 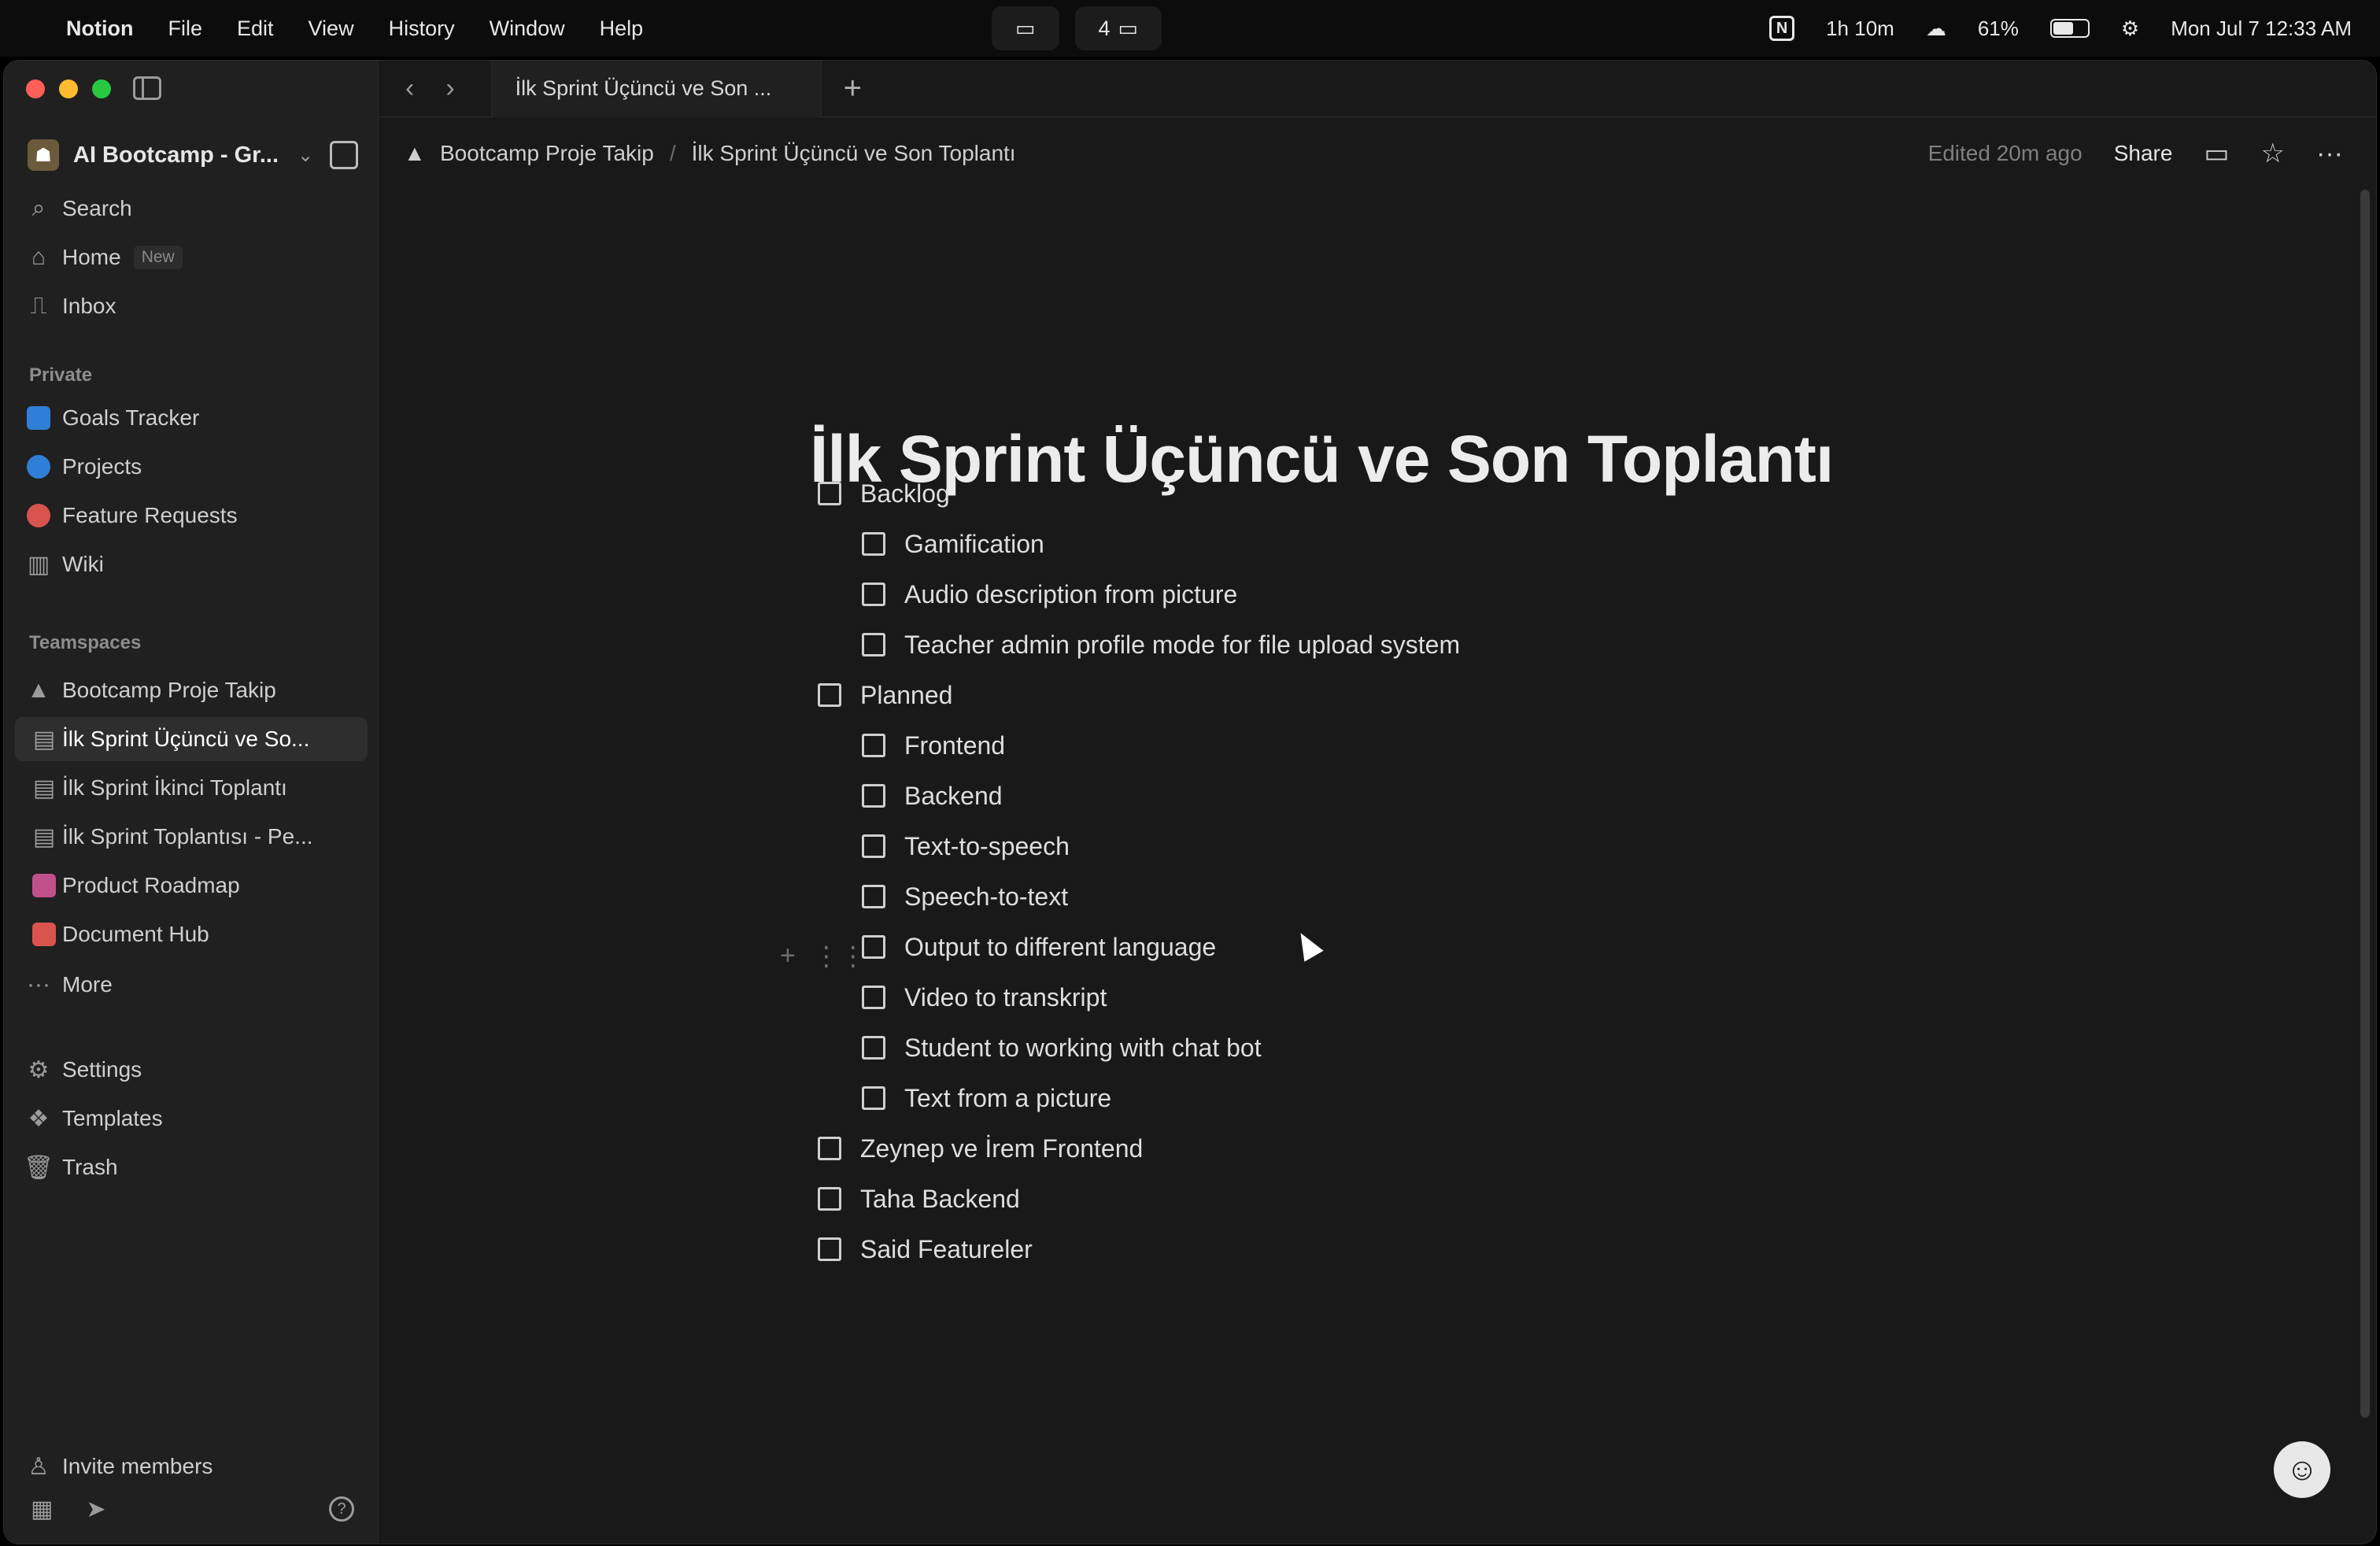 What do you see at coordinates (906, 695) in the screenshot?
I see `todo-text: Planned` at bounding box center [906, 695].